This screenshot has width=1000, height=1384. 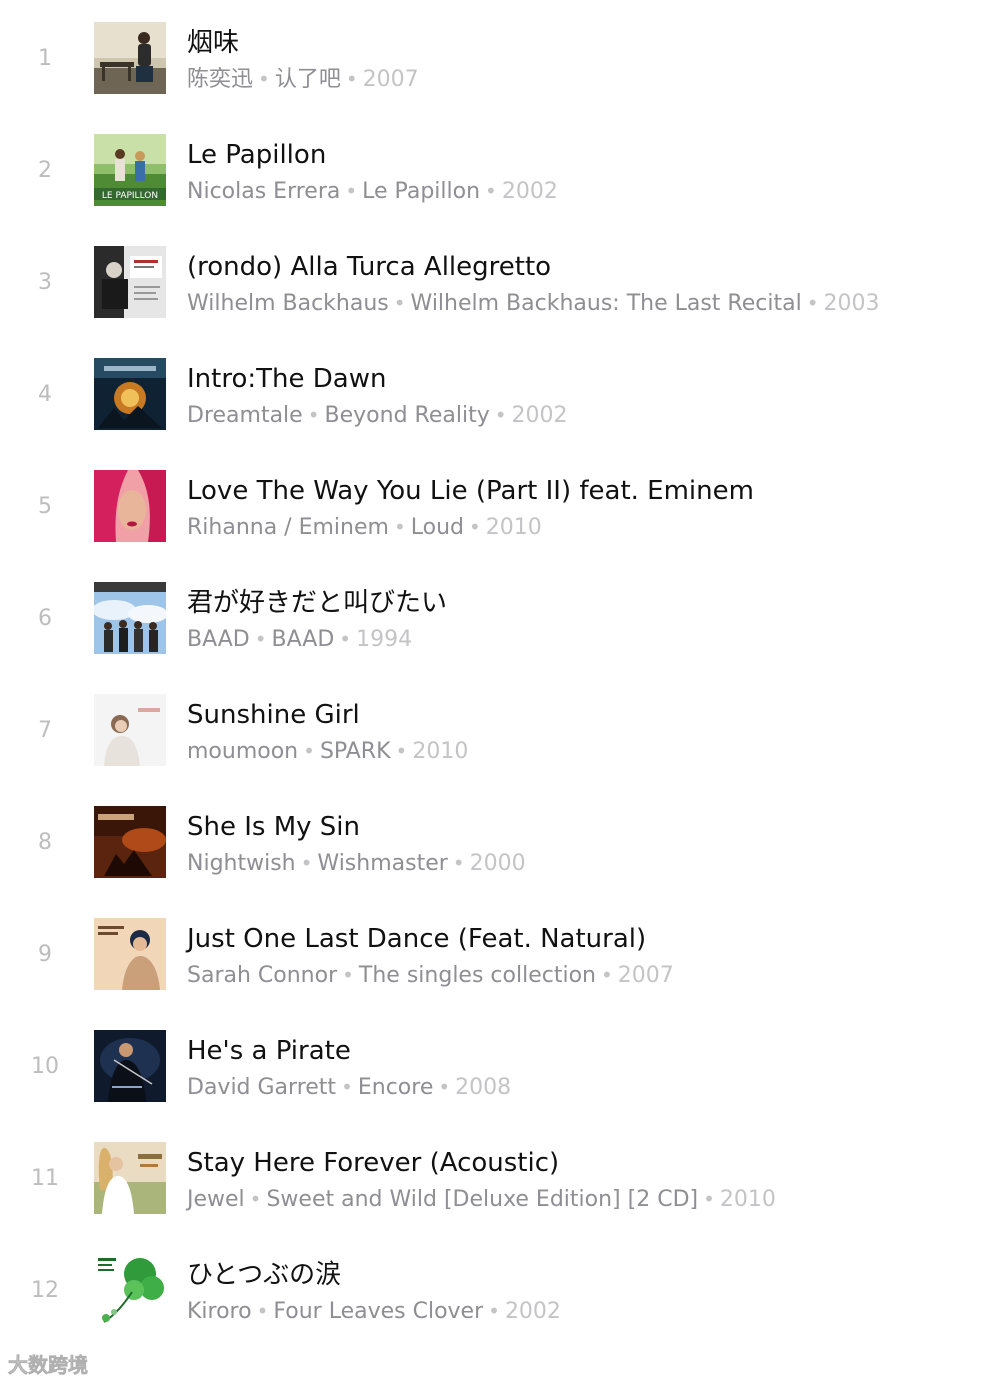 What do you see at coordinates (45, 1290) in the screenshot?
I see `track-number: 12` at bounding box center [45, 1290].